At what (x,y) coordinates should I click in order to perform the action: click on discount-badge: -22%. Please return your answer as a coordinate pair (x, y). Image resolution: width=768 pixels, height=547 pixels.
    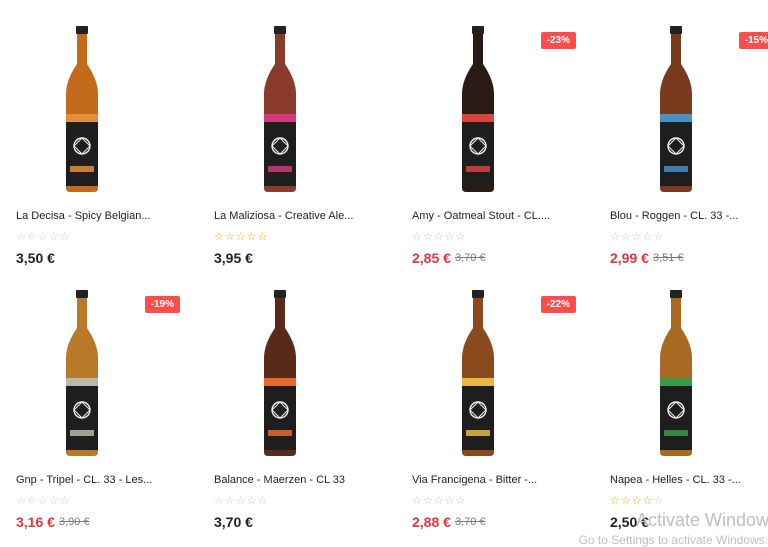
    Looking at the image, I should click on (558, 304).